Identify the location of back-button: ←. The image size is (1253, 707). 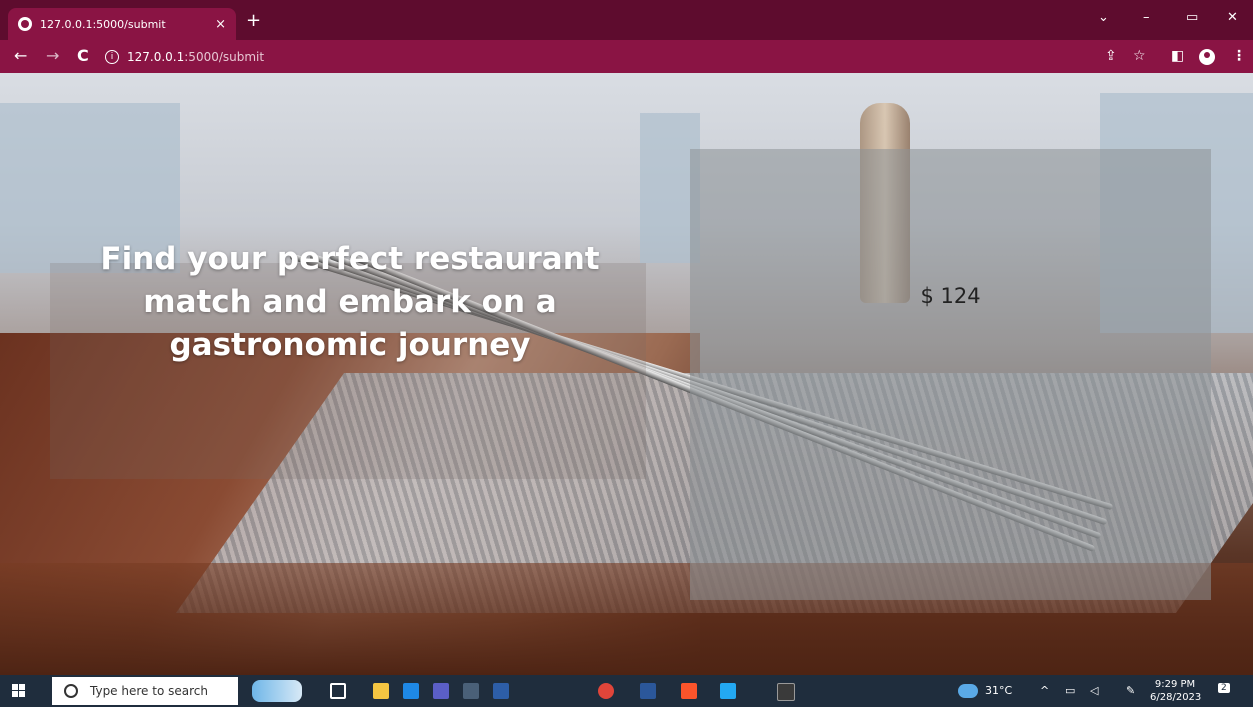
(20, 56).